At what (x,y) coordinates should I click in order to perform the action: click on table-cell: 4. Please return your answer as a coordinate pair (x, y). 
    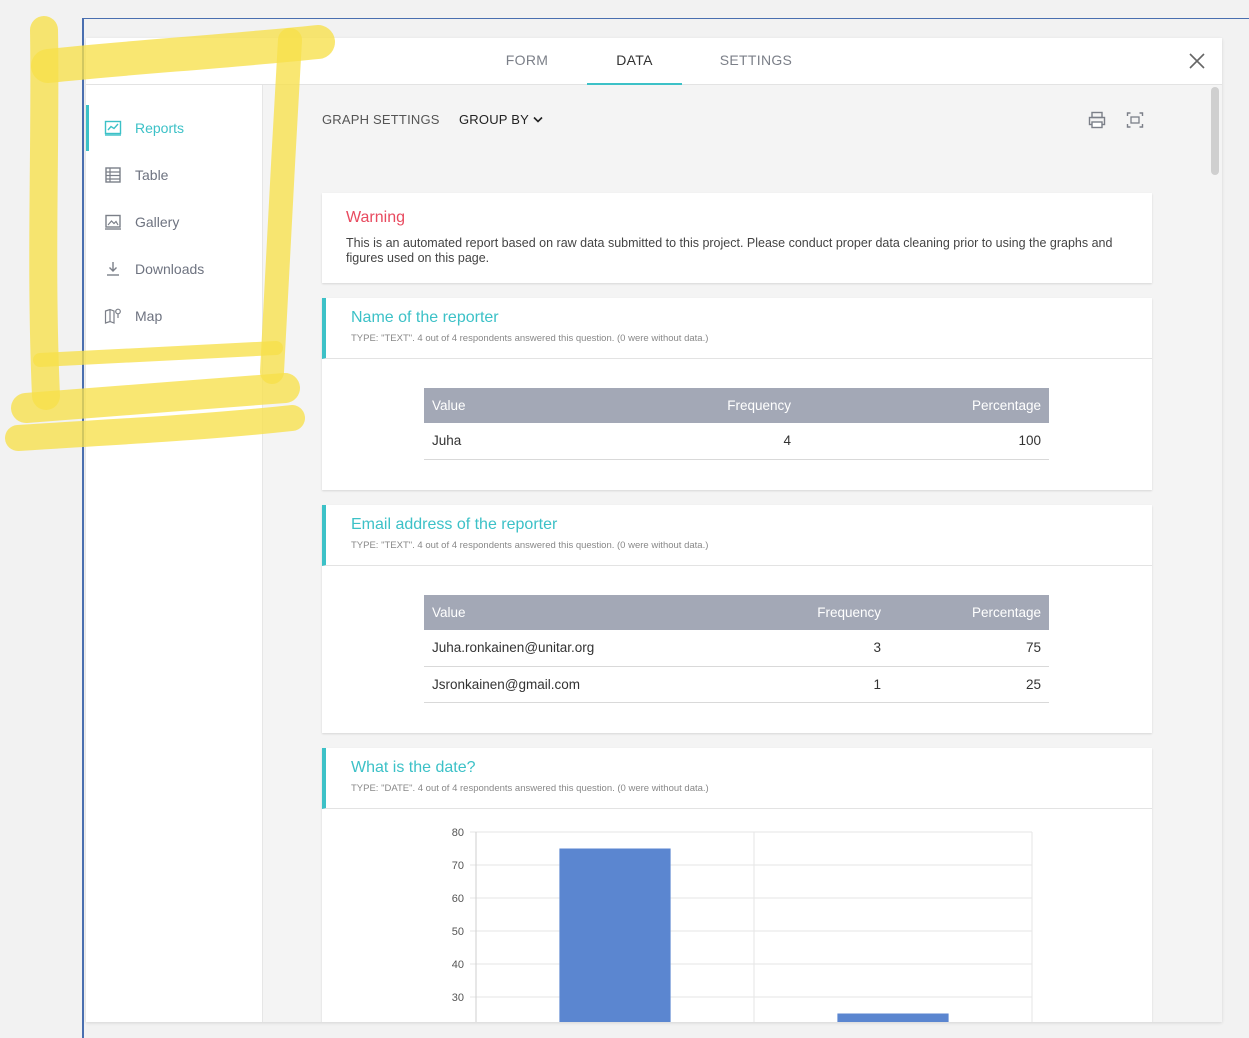
    Looking at the image, I should click on (704, 441).